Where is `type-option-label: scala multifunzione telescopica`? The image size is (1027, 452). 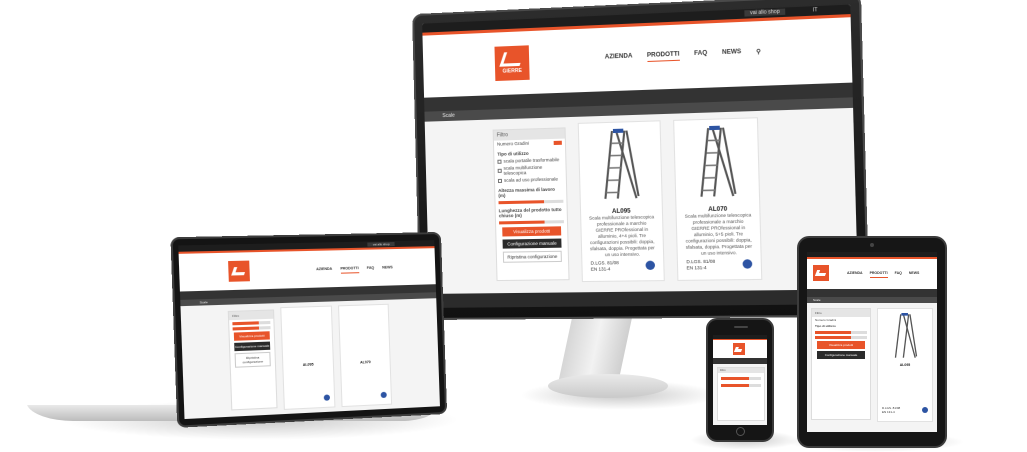
type-option-label: scala multifunzione telescopica is located at coordinates (523, 170).